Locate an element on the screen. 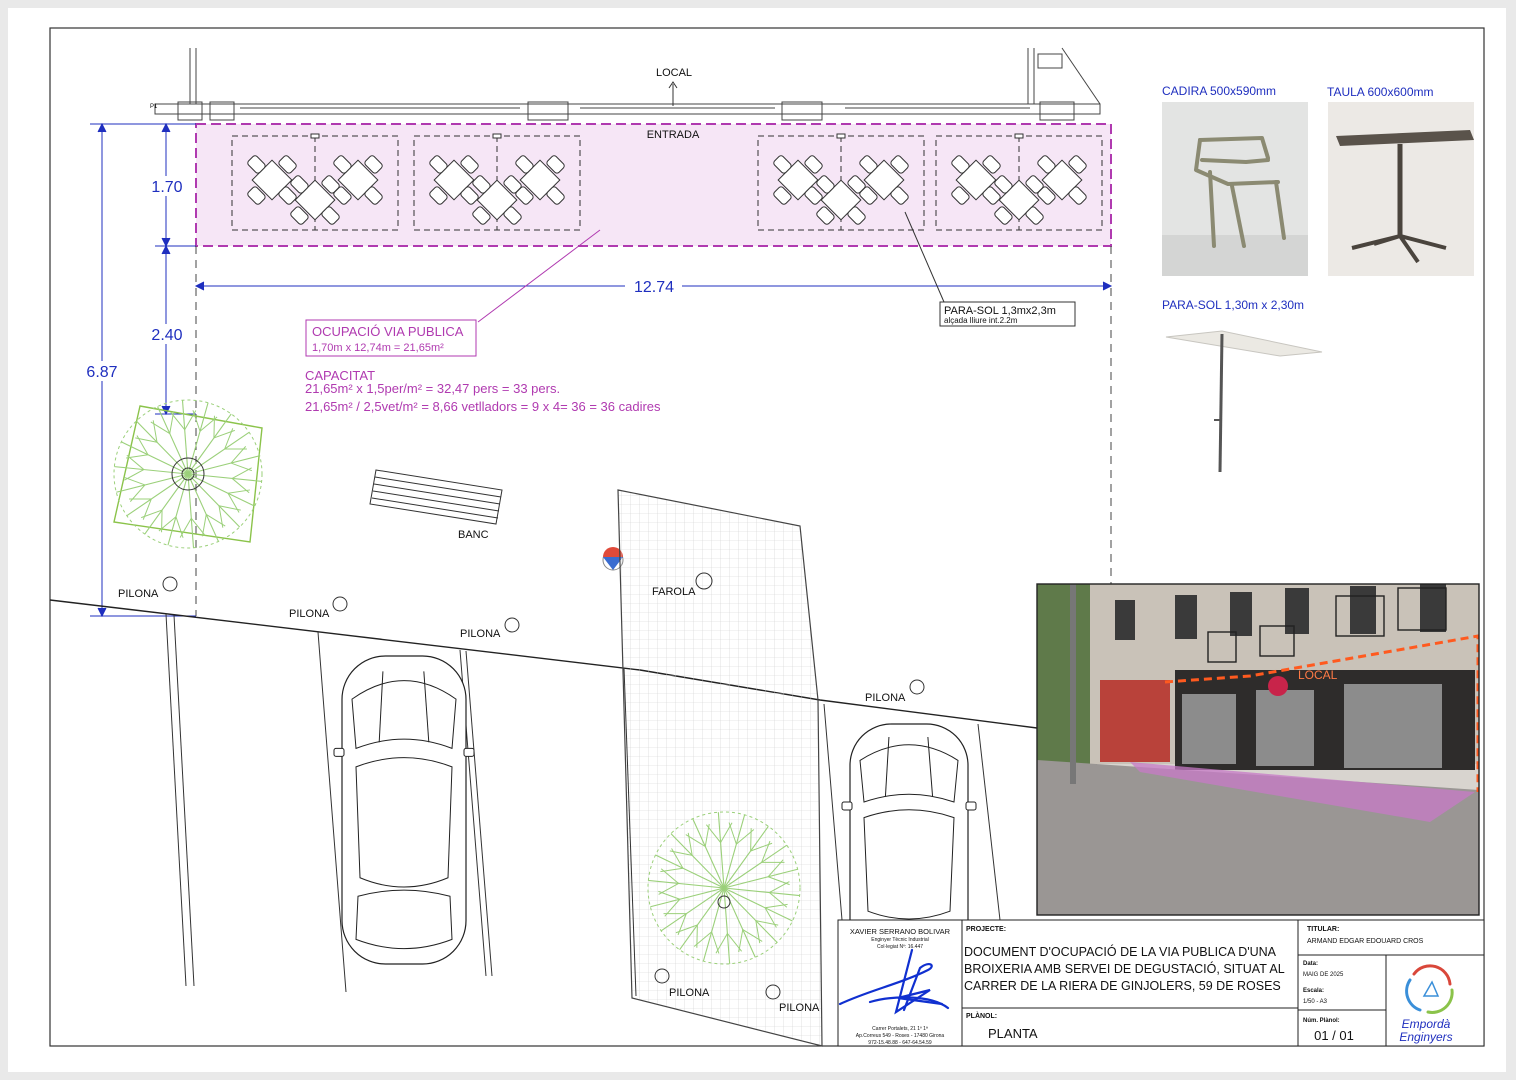  table-label: TAULA 600x600mm is located at coordinates (1380, 92).